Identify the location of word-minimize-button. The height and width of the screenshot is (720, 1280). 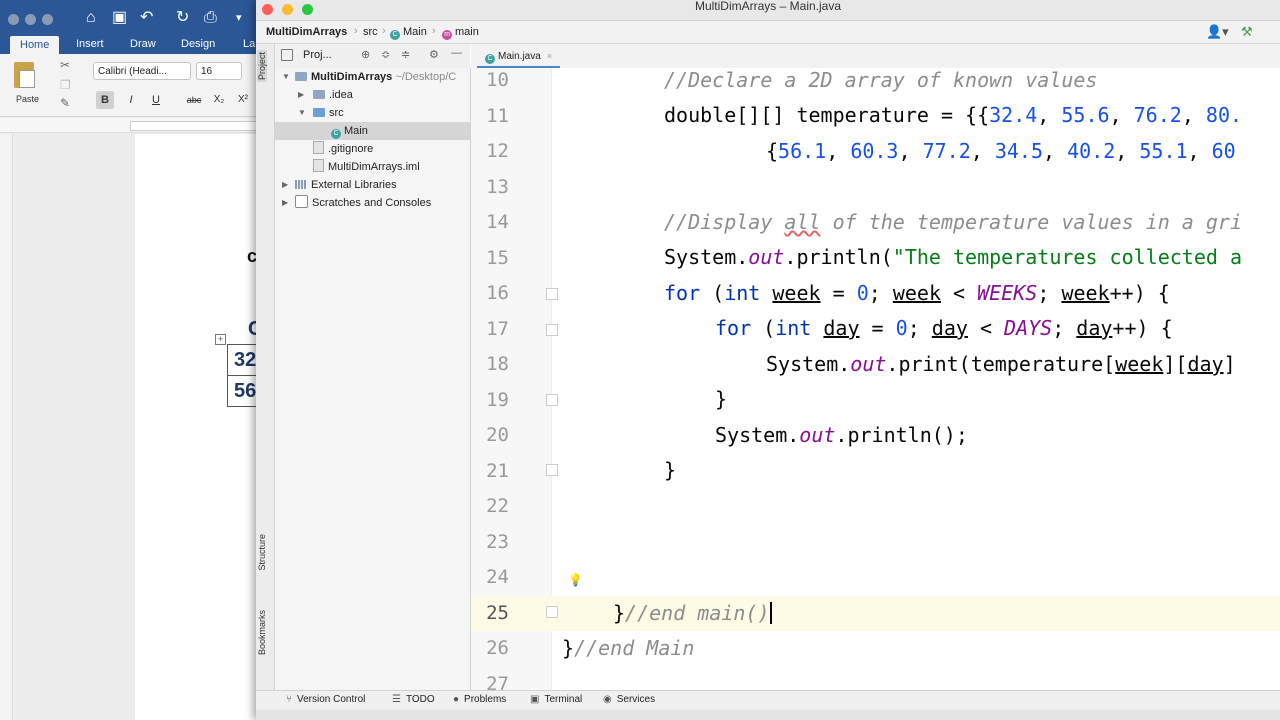
(30, 19).